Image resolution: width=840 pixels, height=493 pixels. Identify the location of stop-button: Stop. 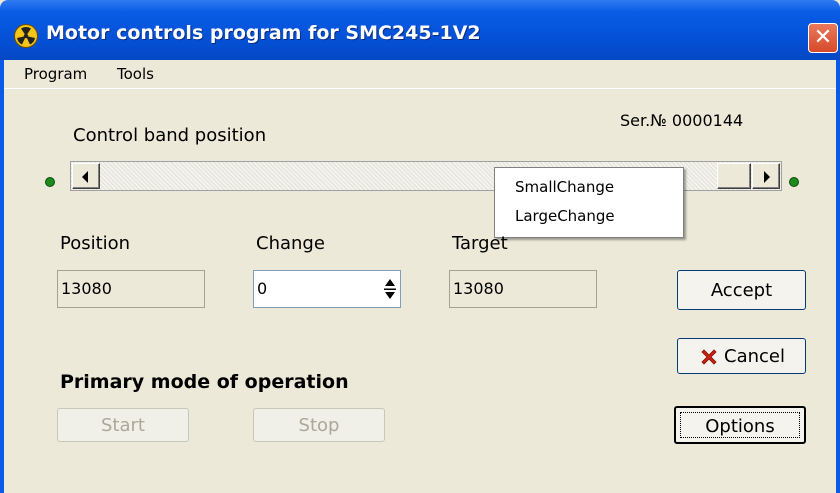
(319, 425).